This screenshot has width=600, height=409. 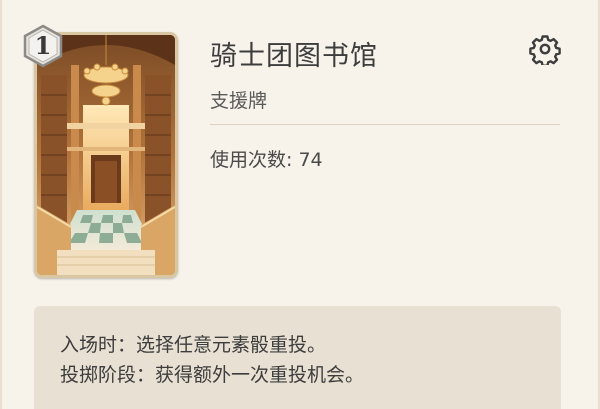 What do you see at coordinates (106, 155) in the screenshot?
I see `card-artwork` at bounding box center [106, 155].